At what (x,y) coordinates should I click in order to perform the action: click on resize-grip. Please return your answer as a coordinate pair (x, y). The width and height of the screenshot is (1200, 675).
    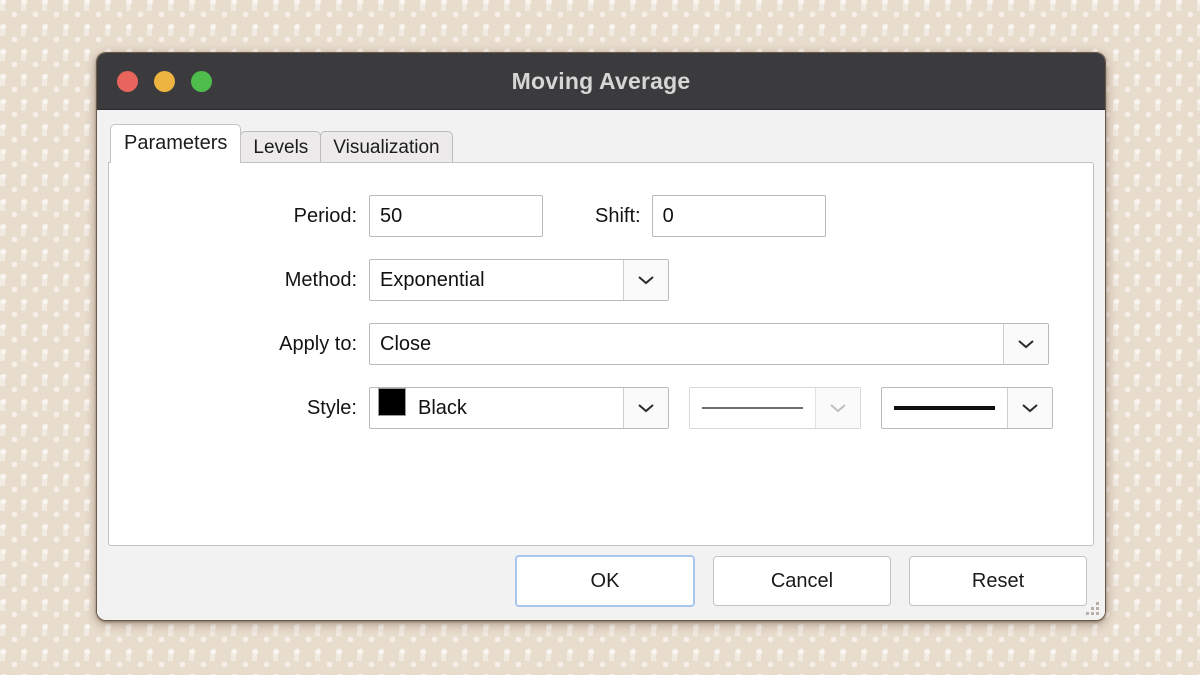
    Looking at the image, I should click on (1092, 608).